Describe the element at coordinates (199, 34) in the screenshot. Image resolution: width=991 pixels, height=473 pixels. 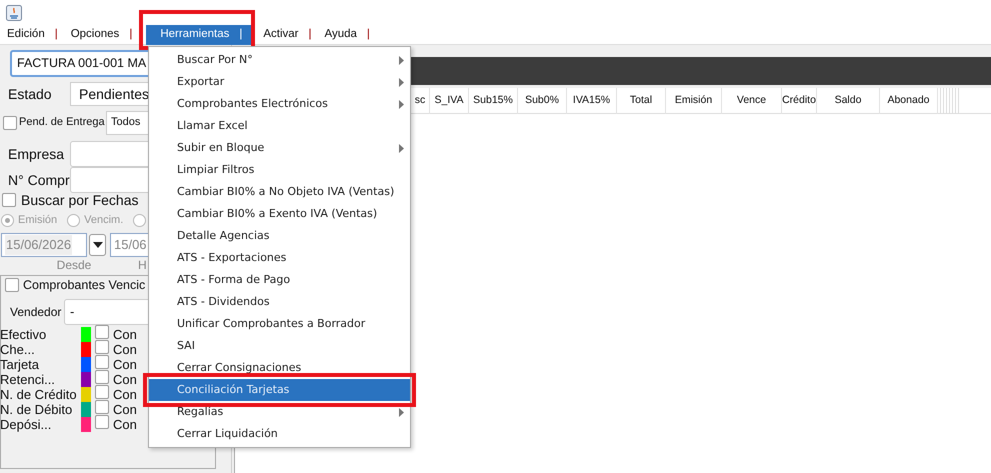
I see `menu-bar-item: Herramientas |` at that location.